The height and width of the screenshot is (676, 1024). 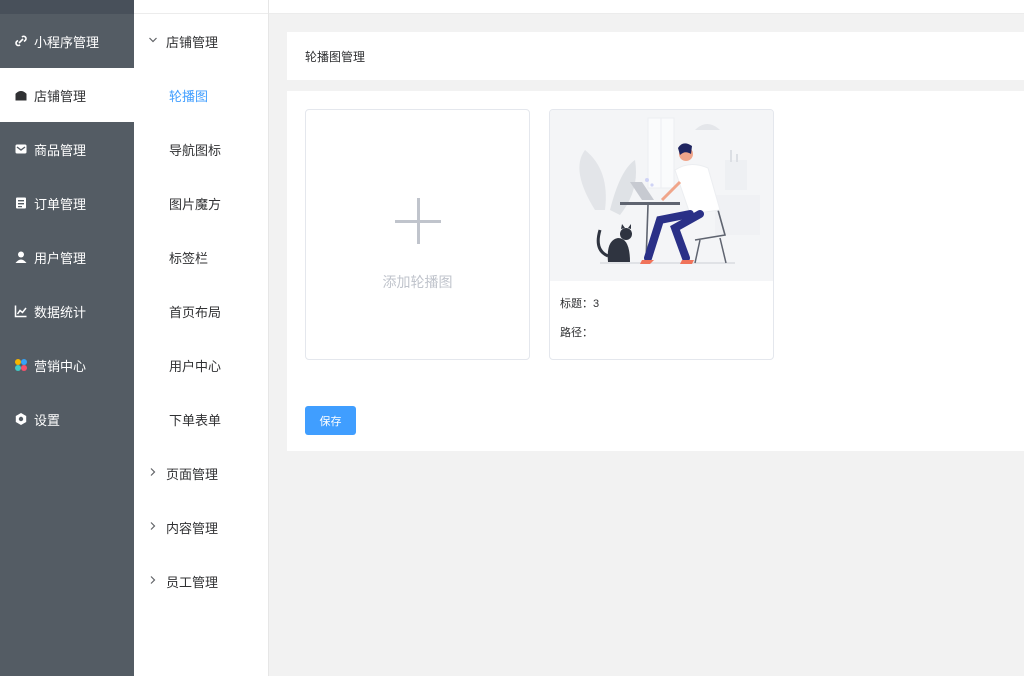 What do you see at coordinates (60, 96) in the screenshot?
I see `sidebar-item-label: 店铺管理` at bounding box center [60, 96].